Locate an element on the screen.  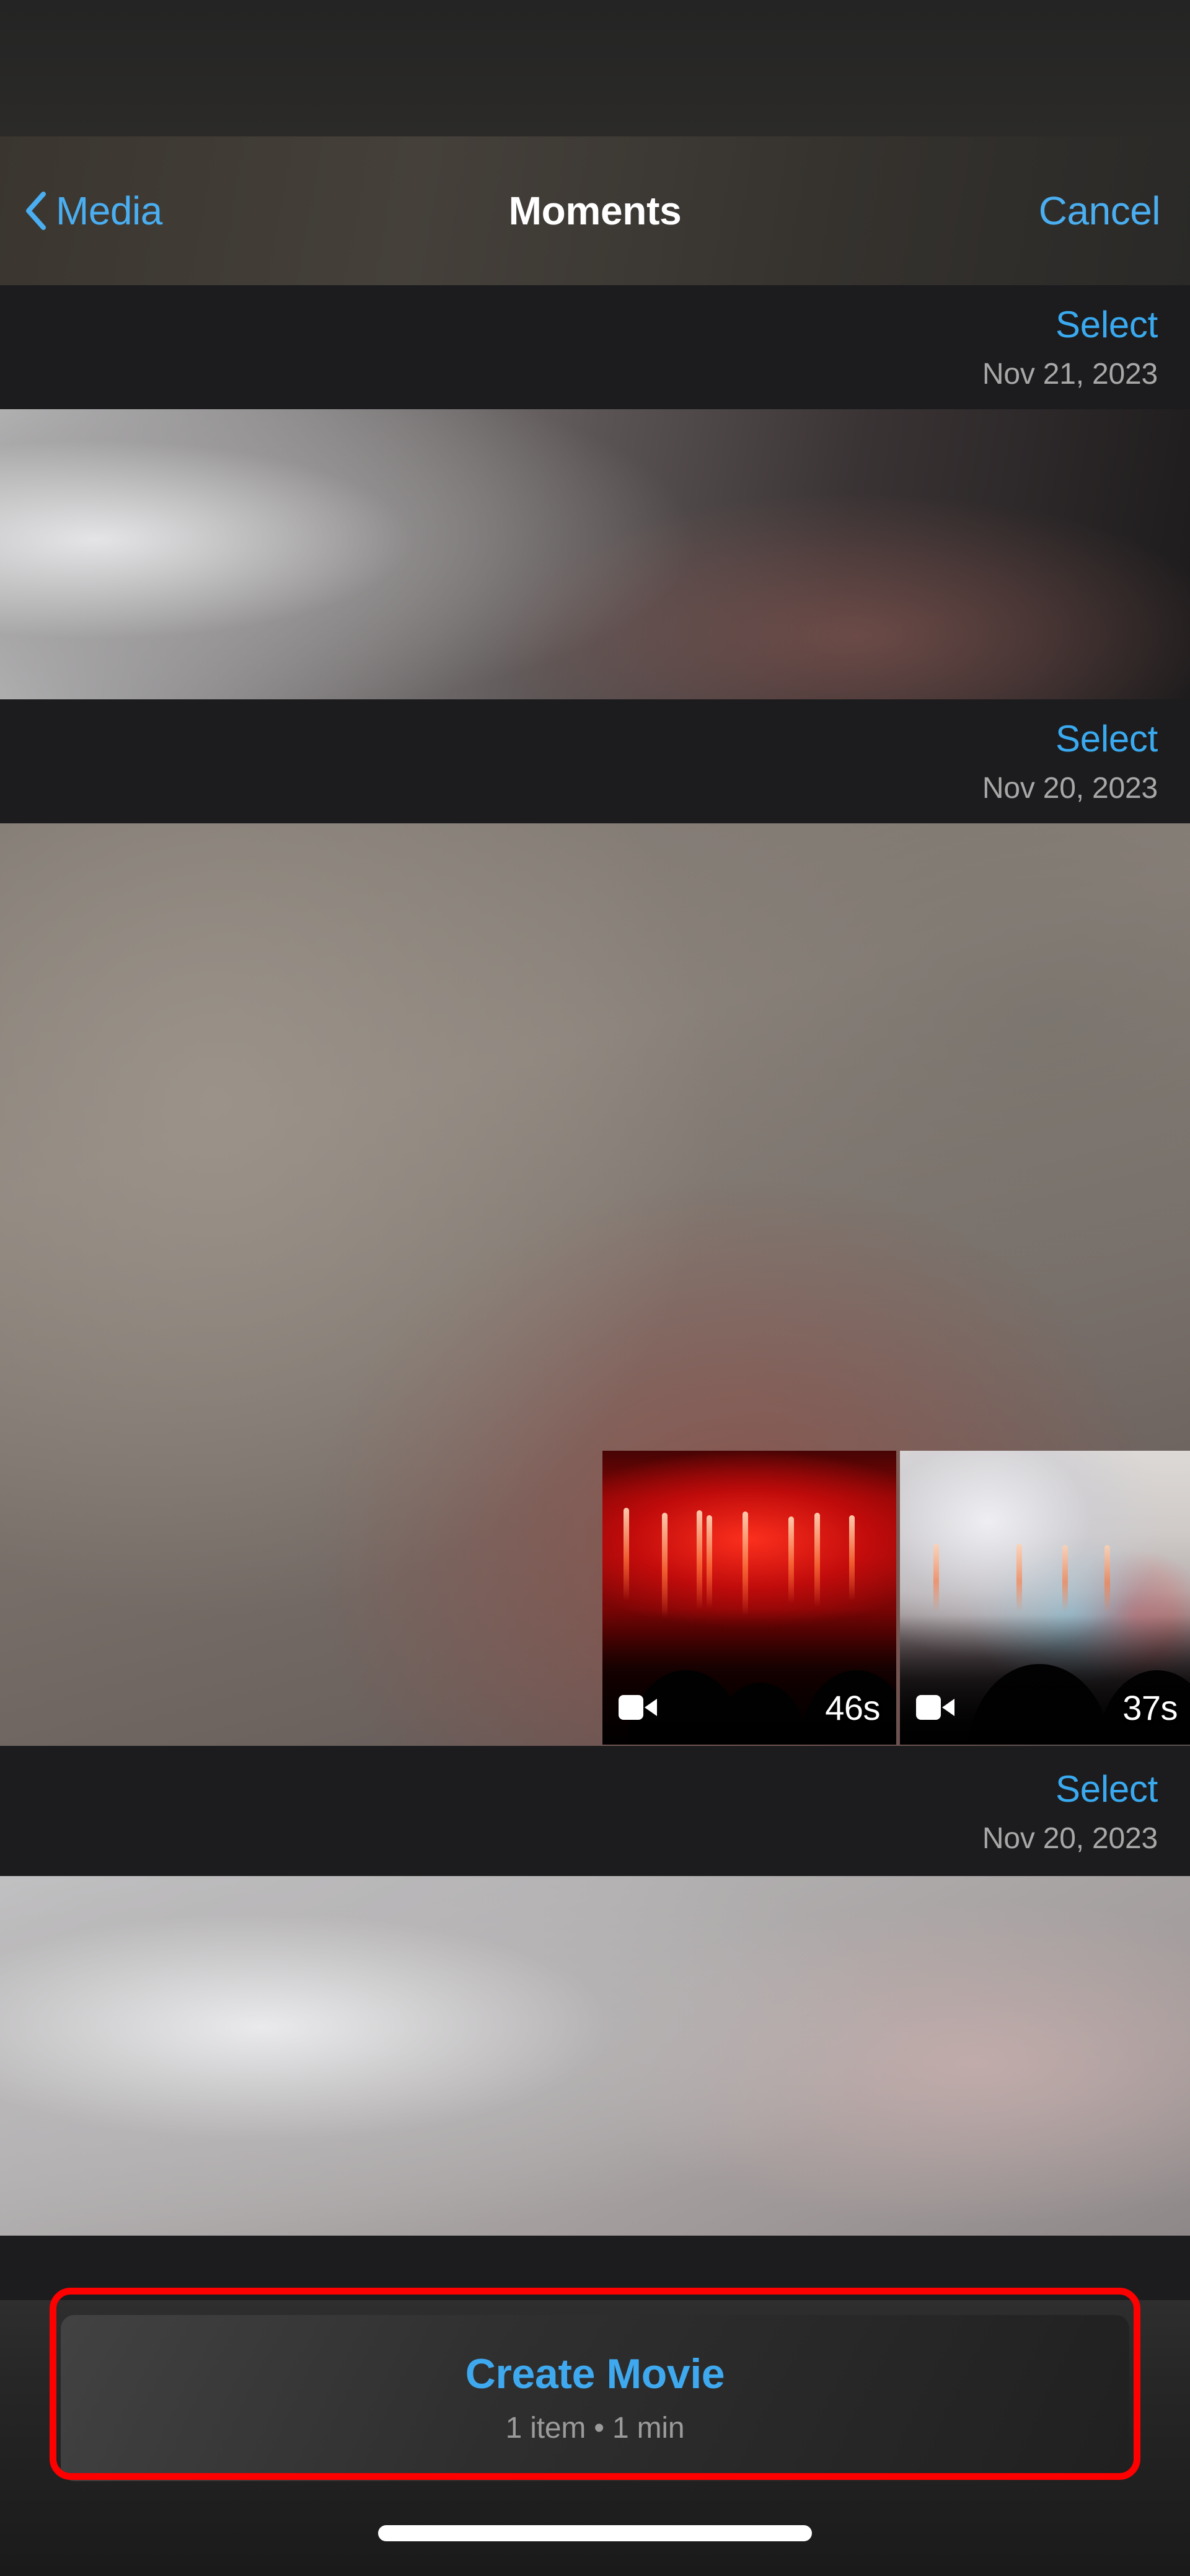
navigation-bar: Media Moments Cancel is located at coordinates (595, 210).